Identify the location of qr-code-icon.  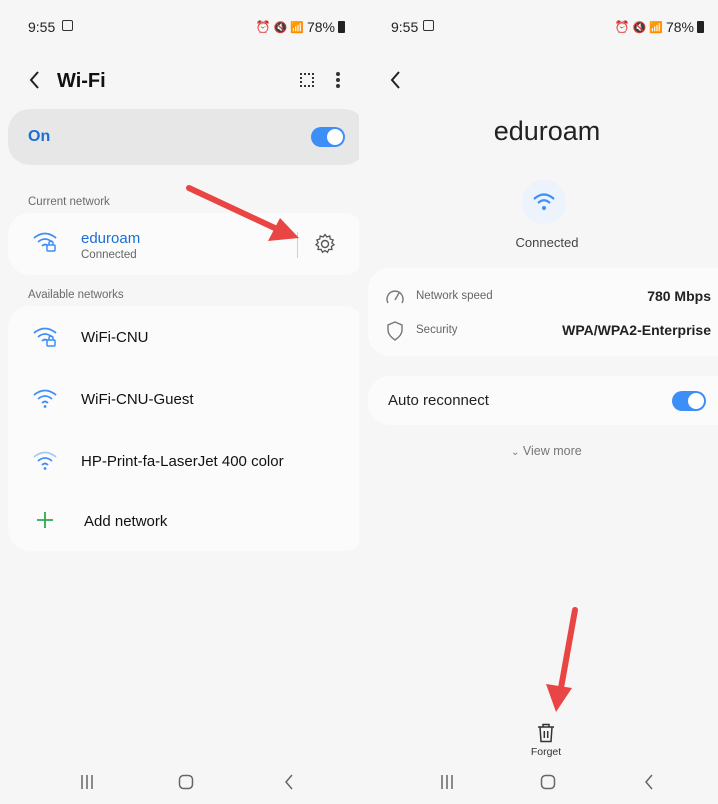
(307, 80).